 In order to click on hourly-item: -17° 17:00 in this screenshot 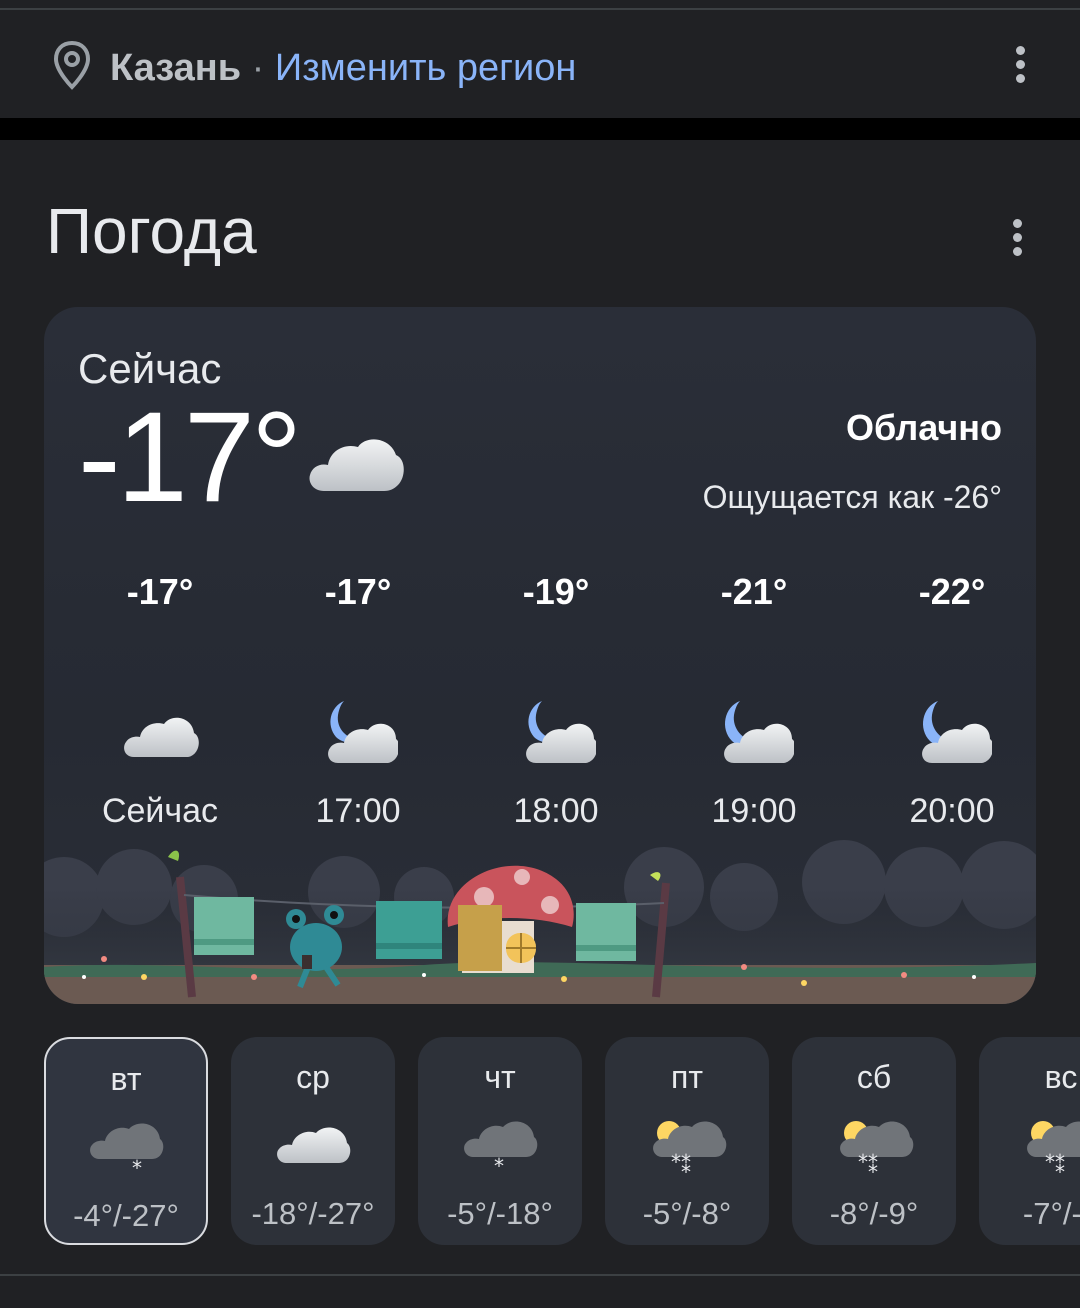, I will do `click(358, 699)`.